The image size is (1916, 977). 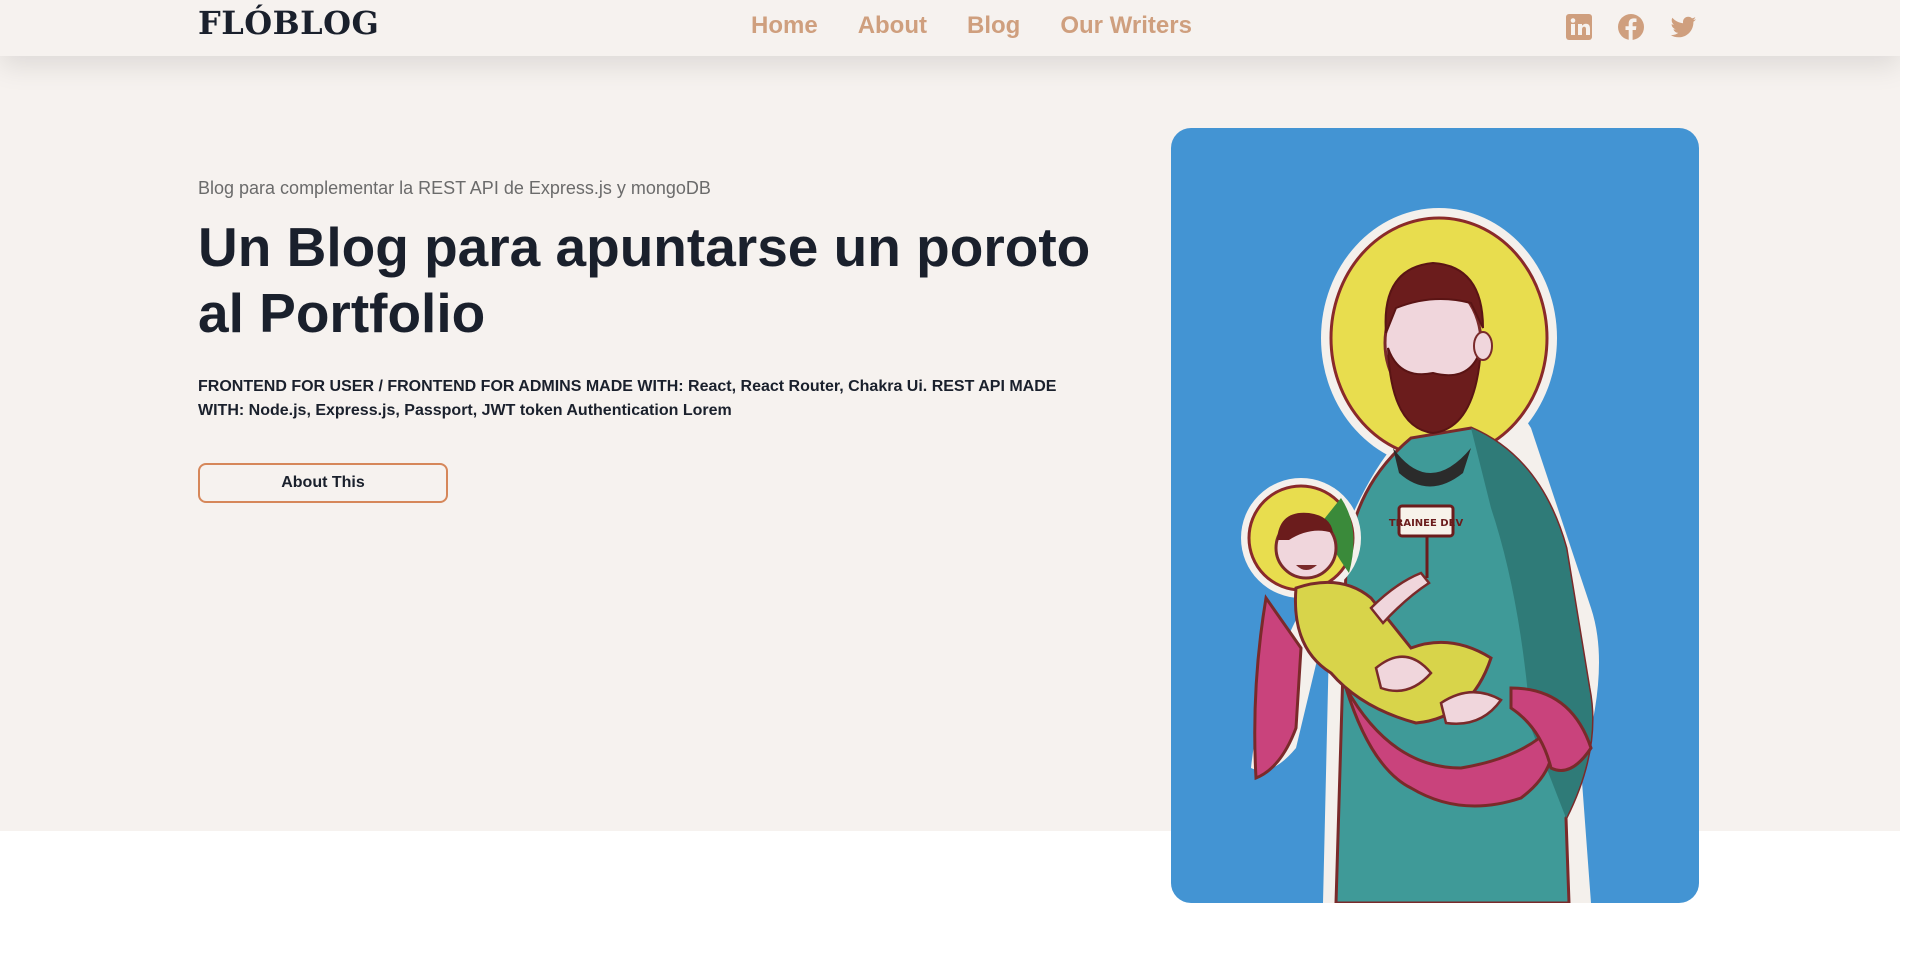 What do you see at coordinates (784, 26) in the screenshot?
I see `nav-link-home: Home` at bounding box center [784, 26].